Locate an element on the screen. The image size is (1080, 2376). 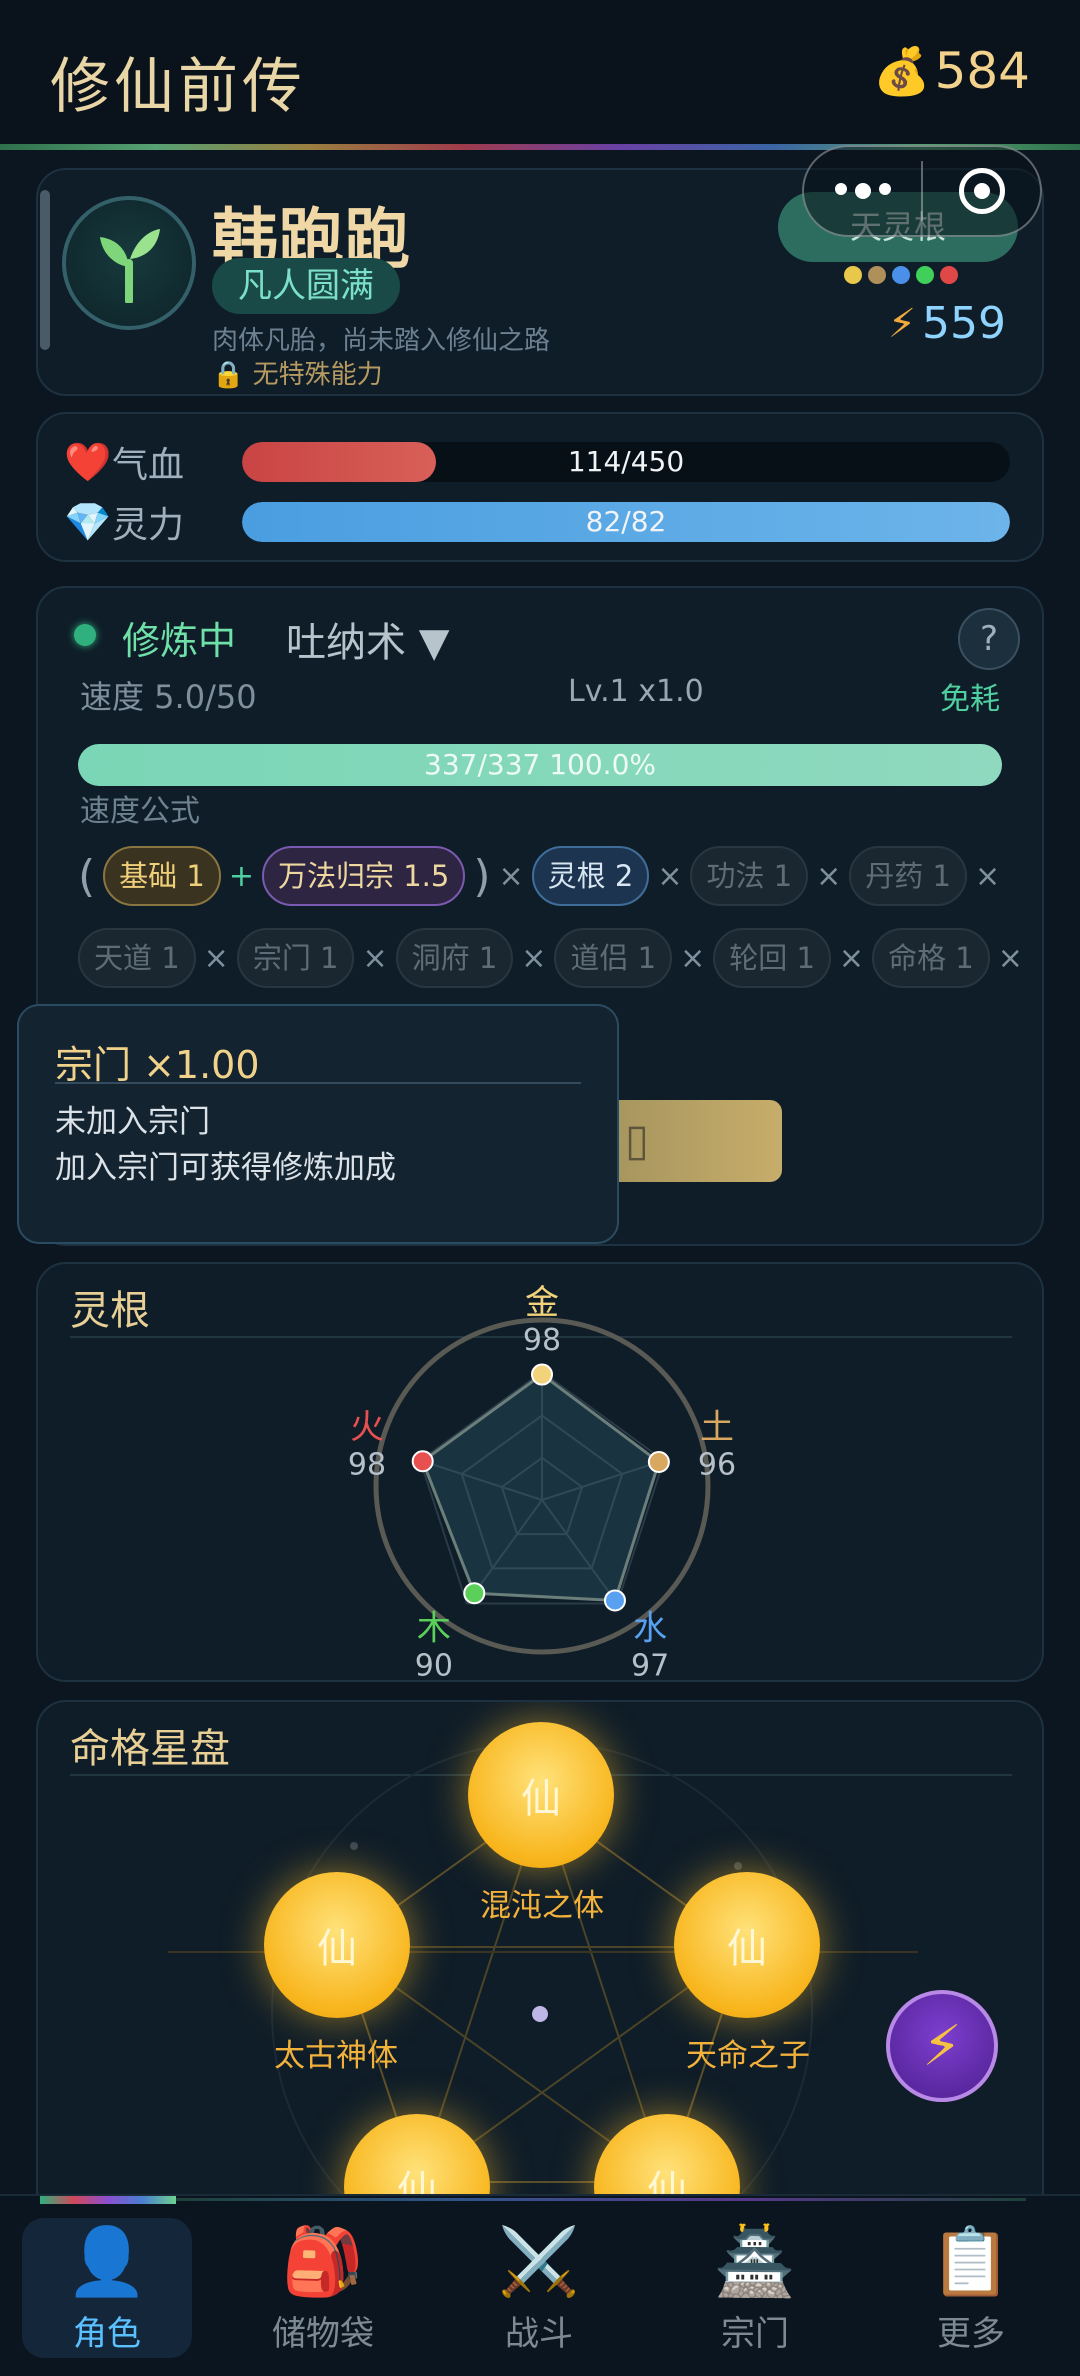
profile-accent-bar is located at coordinates (45, 270).